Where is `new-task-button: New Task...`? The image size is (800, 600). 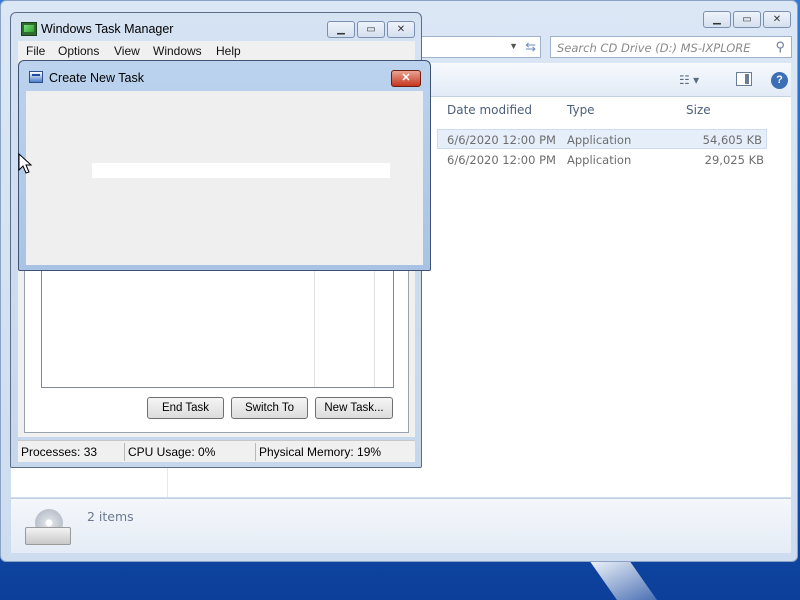
new-task-button: New Task... is located at coordinates (354, 408).